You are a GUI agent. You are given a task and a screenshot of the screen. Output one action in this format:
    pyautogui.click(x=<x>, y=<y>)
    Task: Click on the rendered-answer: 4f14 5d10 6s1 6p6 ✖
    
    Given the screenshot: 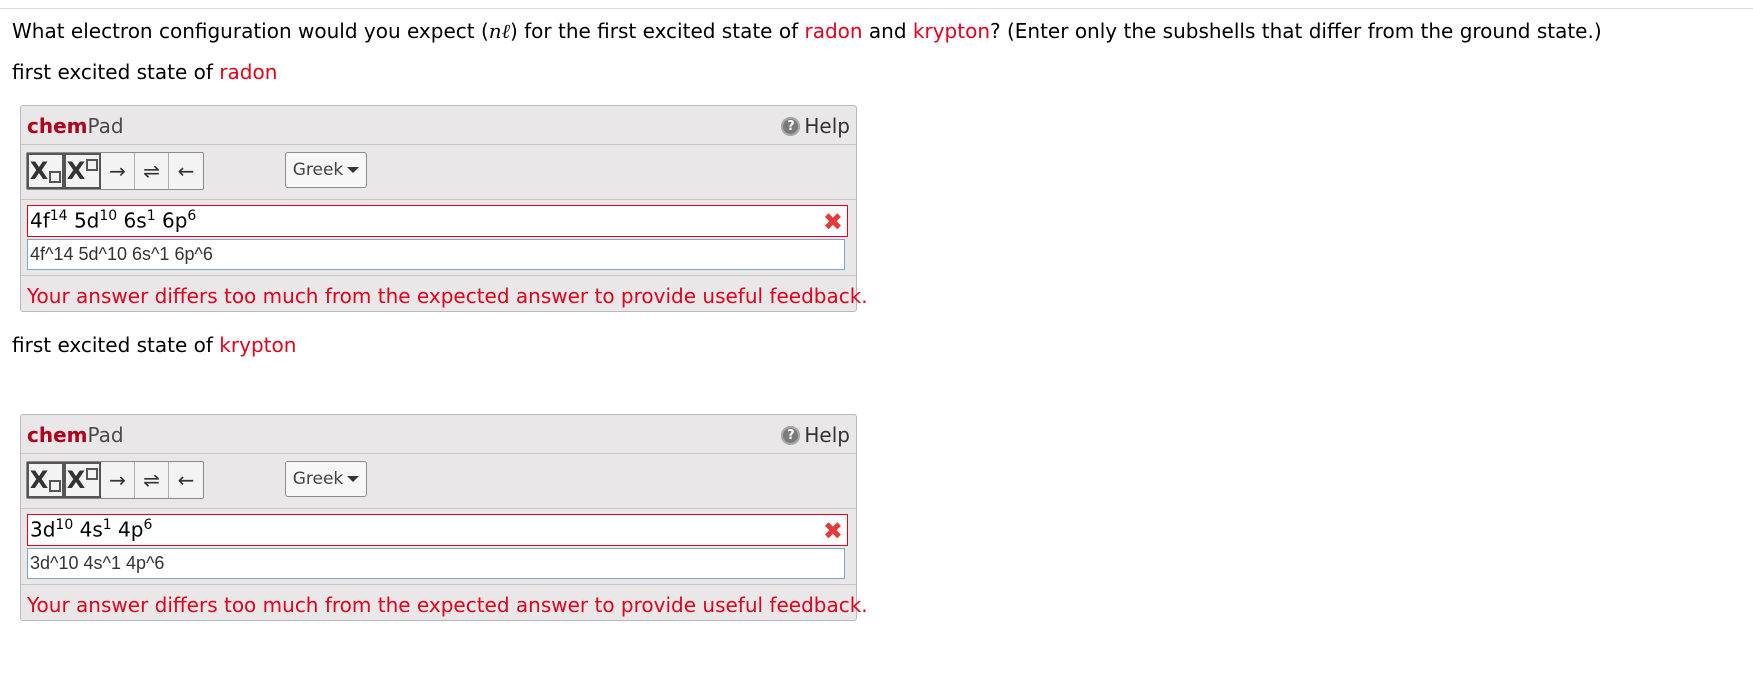 What is the action you would take?
    pyautogui.click(x=437, y=221)
    